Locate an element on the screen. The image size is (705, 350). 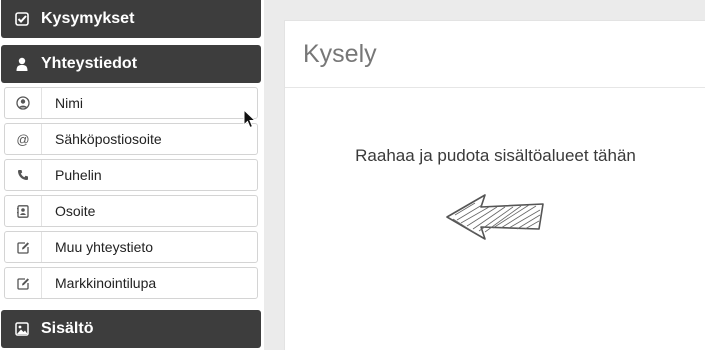
at-icon: @ is located at coordinates (23, 139).